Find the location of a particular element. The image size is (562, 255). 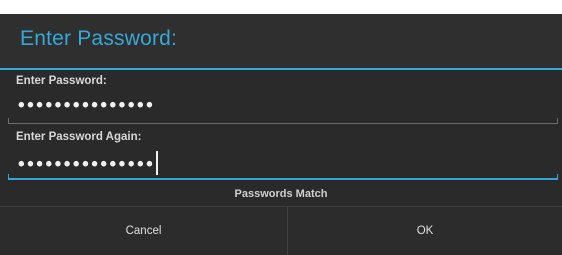

confirm-password-input: ••••••••••••••• is located at coordinates (88, 163).